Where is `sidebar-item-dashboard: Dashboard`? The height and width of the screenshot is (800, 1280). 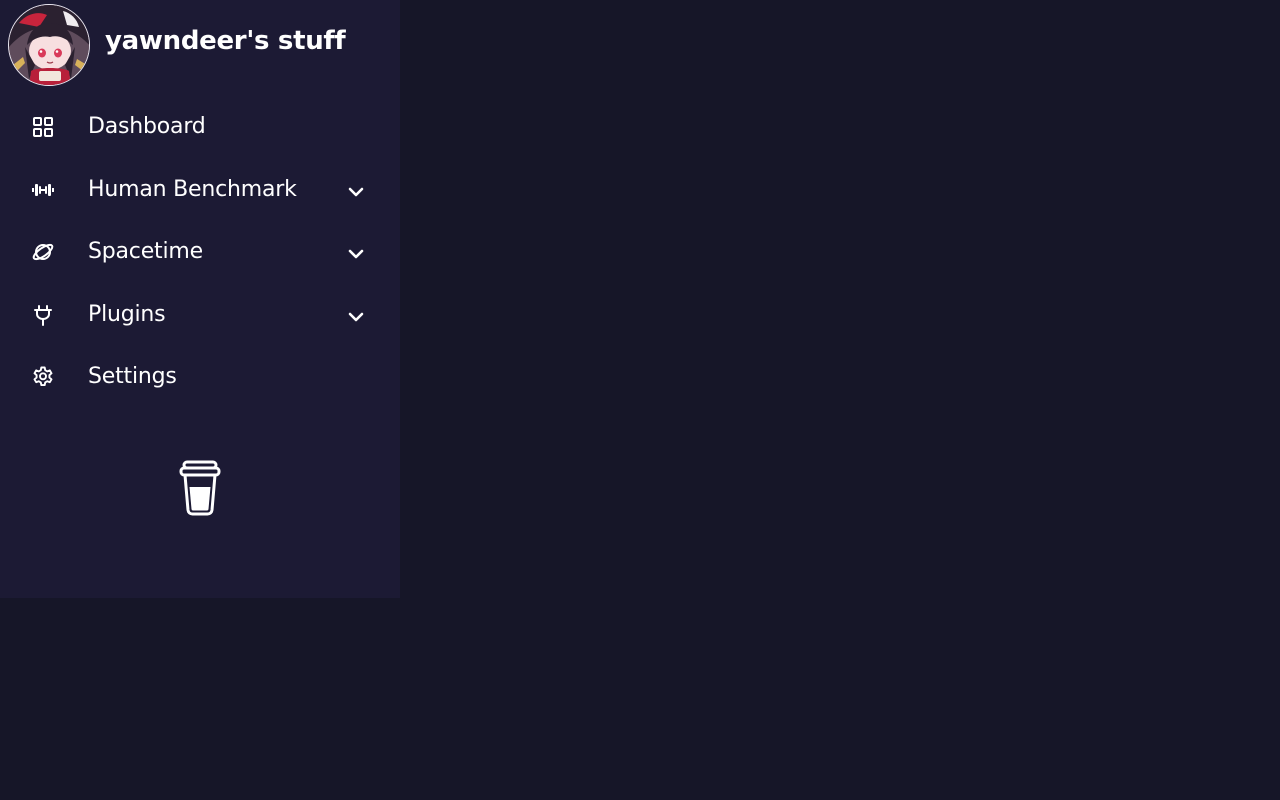
sidebar-item-dashboard: Dashboard is located at coordinates (200, 128).